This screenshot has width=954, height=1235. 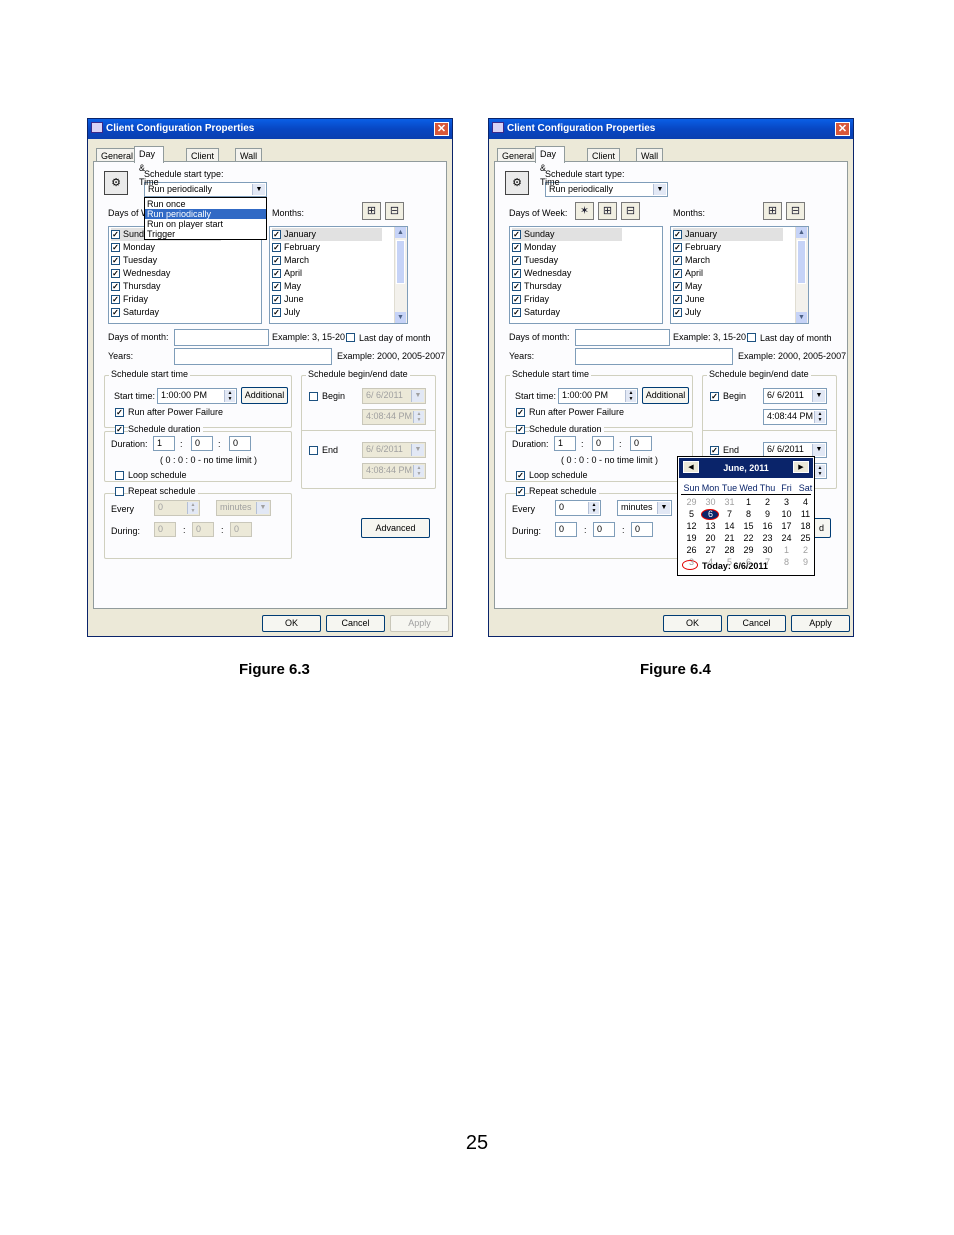 I want to click on duration-minutes-input: 0, so click(x=603, y=443).